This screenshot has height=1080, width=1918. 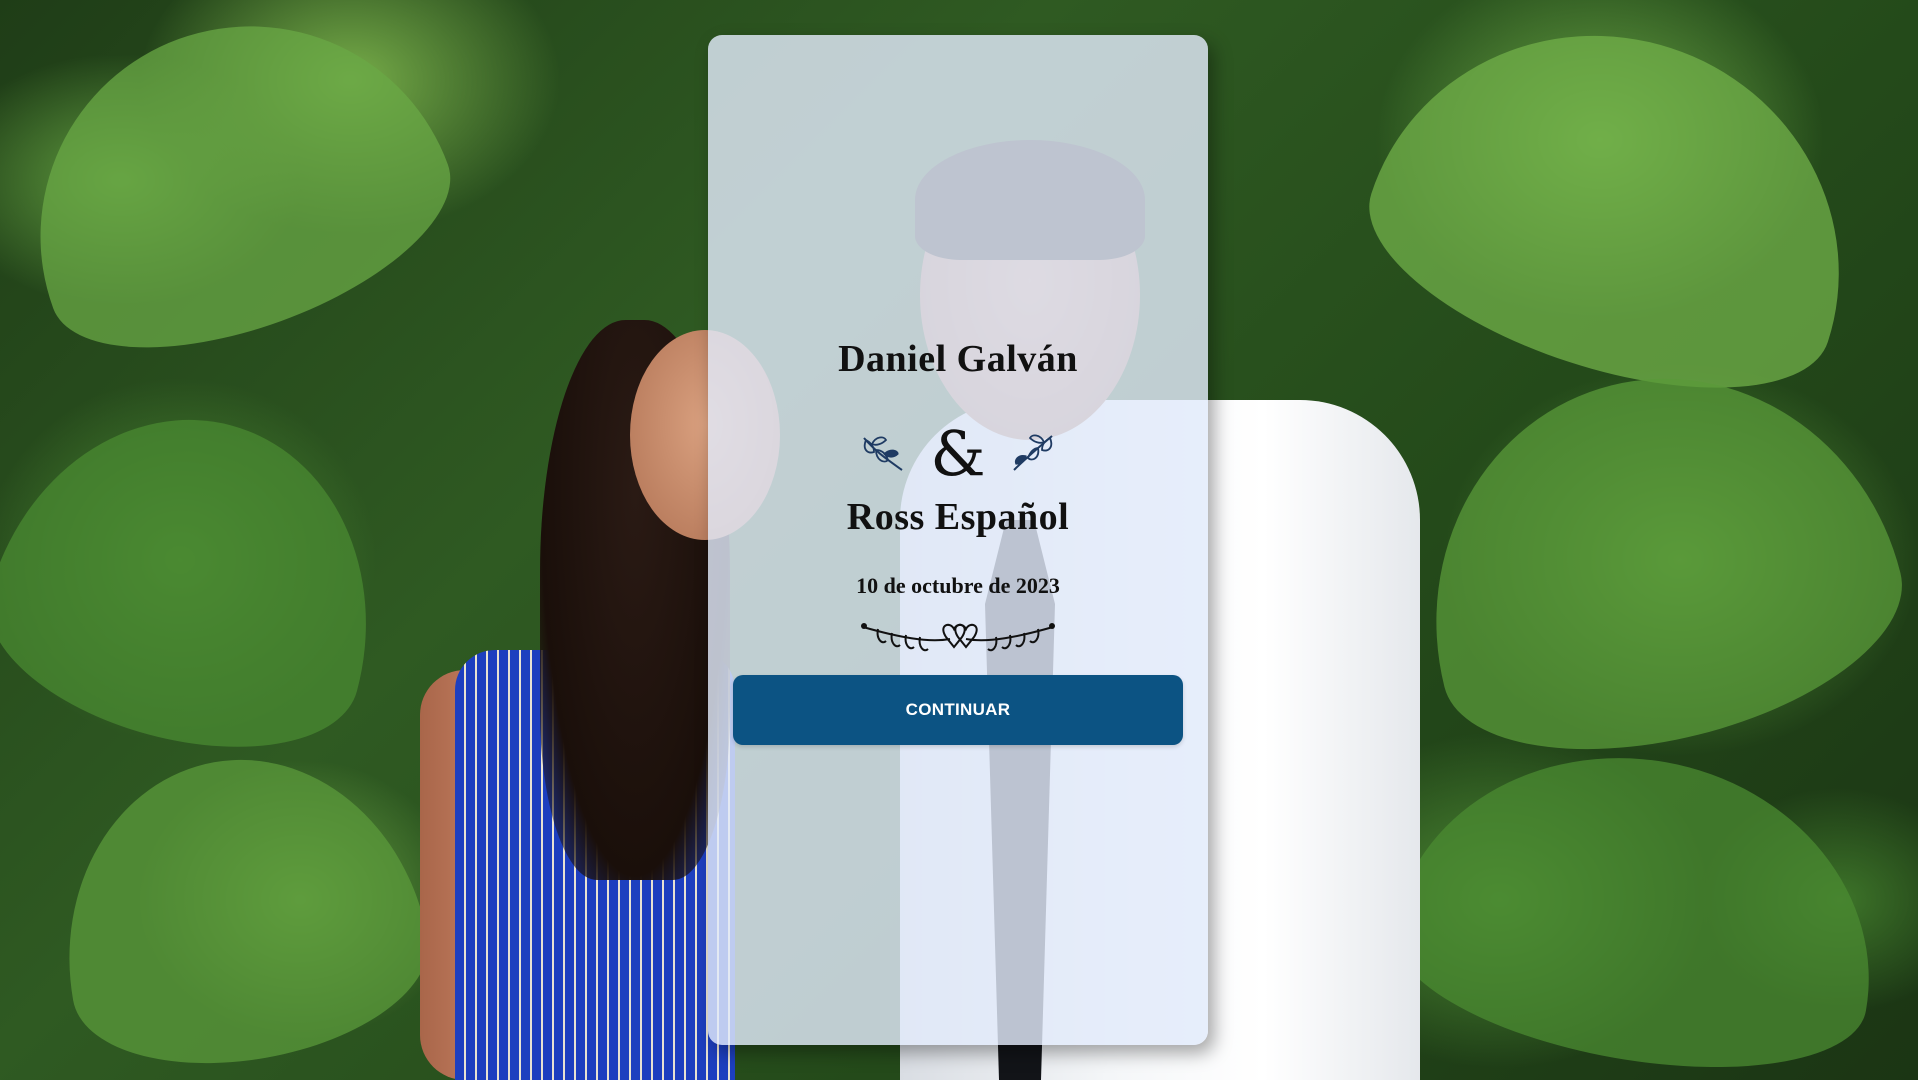 I want to click on bride-name: Ross Español, so click(x=958, y=517).